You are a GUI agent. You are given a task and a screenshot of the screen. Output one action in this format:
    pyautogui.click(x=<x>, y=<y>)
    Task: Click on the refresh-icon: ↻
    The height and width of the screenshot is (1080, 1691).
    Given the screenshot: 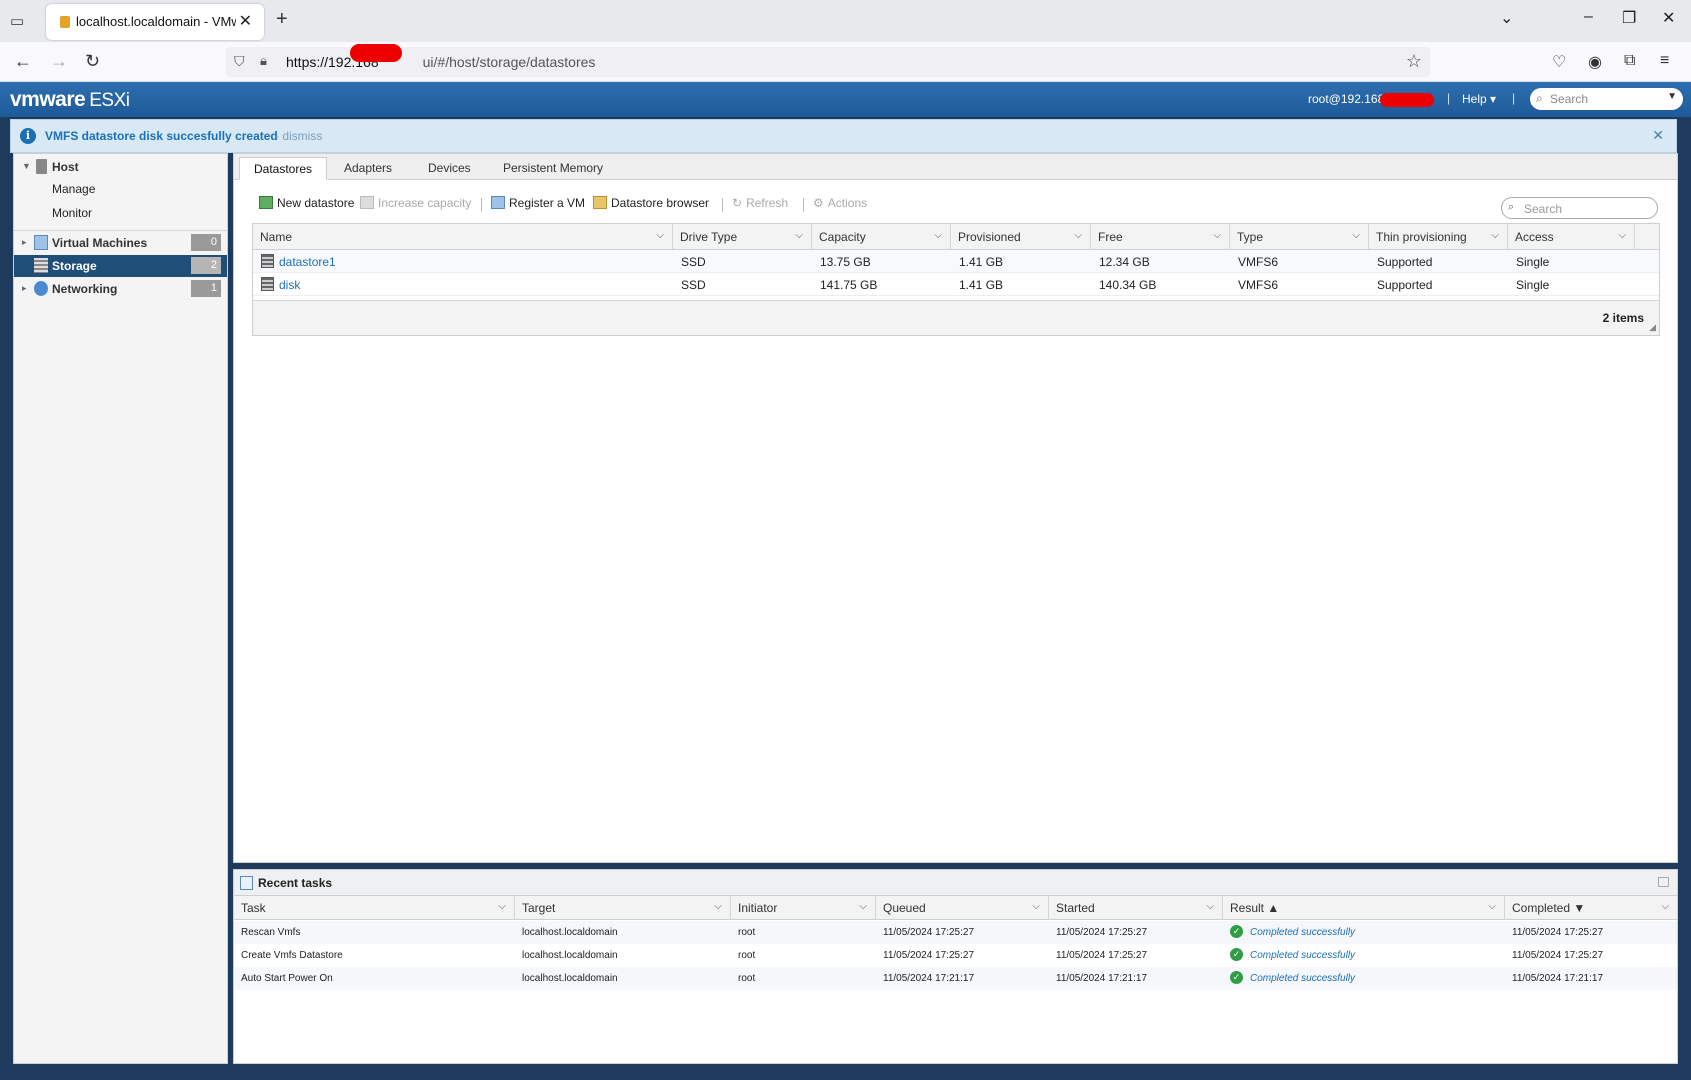 What is the action you would take?
    pyautogui.click(x=737, y=203)
    